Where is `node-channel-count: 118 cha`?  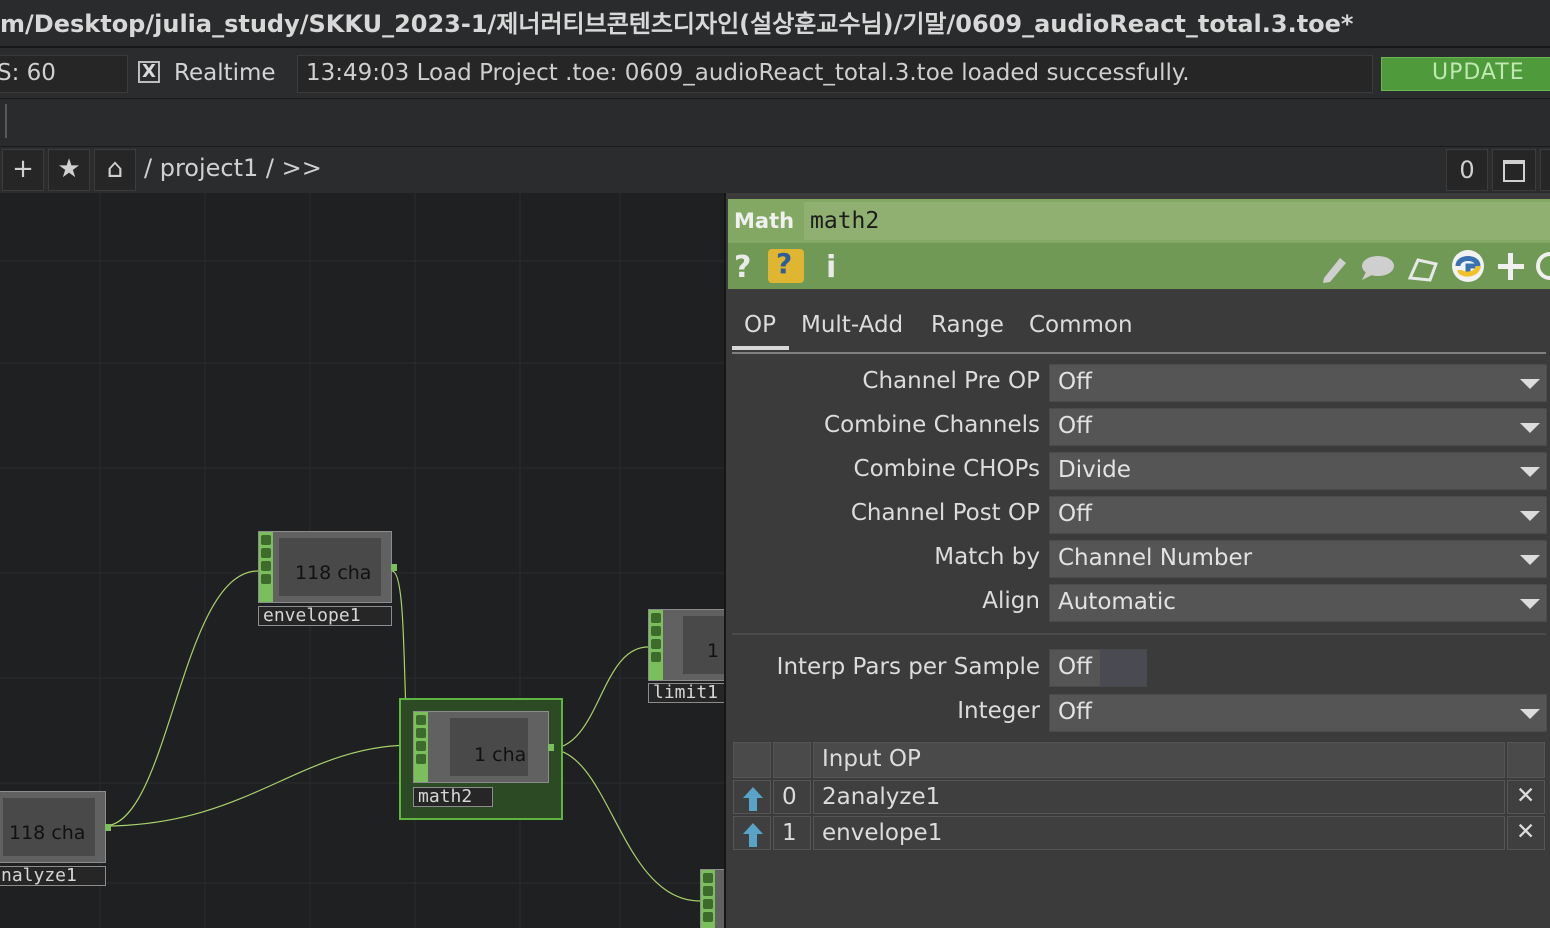 node-channel-count: 118 cha is located at coordinates (333, 573).